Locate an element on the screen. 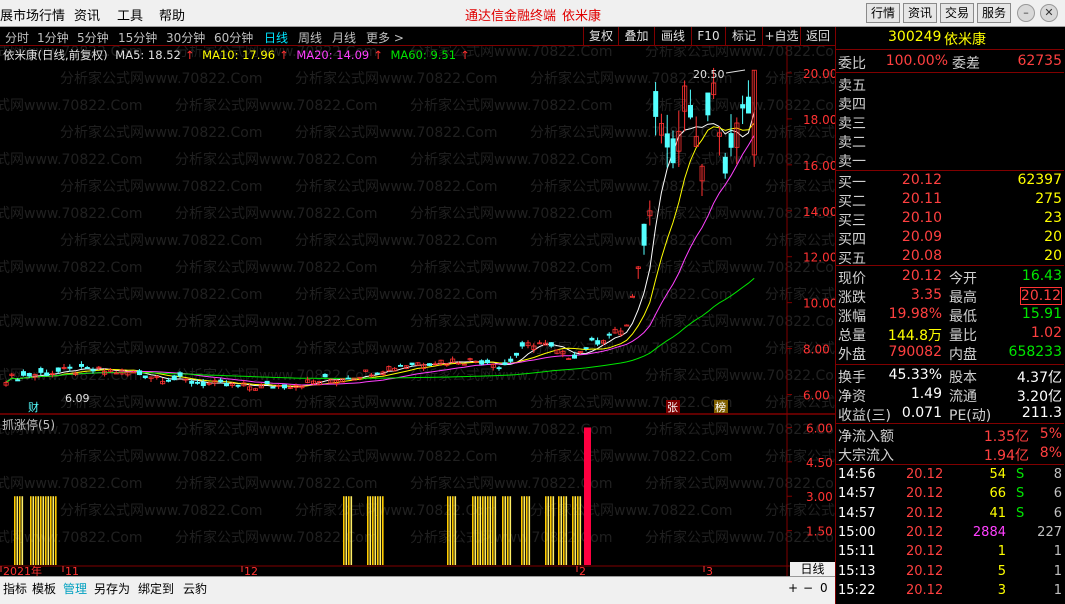 The height and width of the screenshot is (604, 1065). indicator-tick-label: 6.00 is located at coordinates (819, 428).